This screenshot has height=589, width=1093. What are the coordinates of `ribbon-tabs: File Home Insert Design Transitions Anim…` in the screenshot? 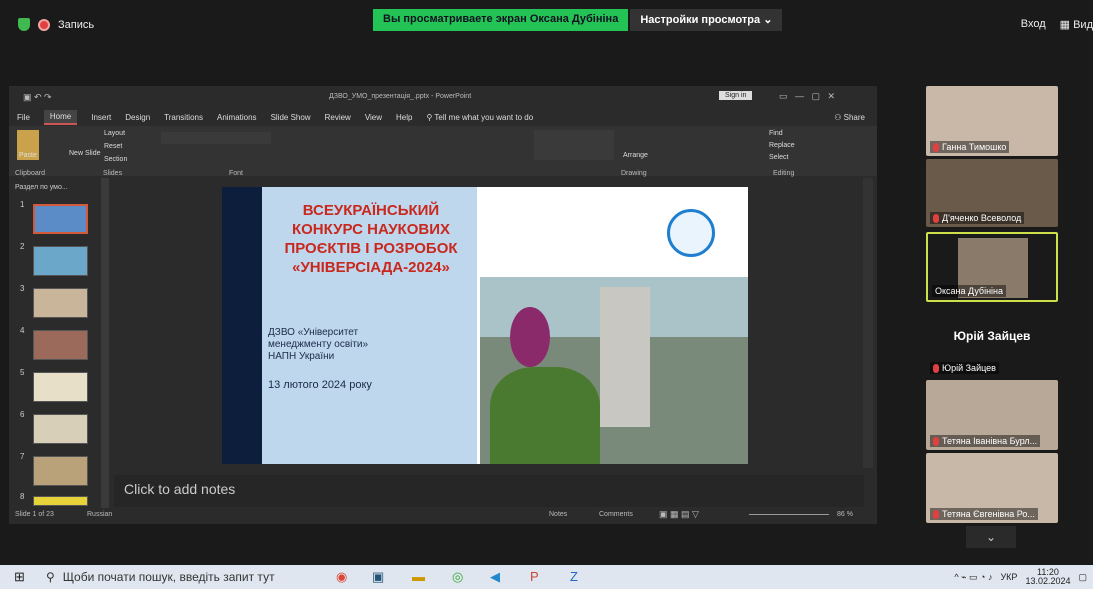 It's located at (443, 117).